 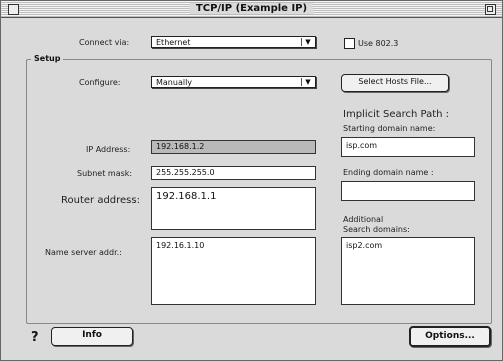 What do you see at coordinates (100, 200) in the screenshot?
I see `router-address-label: Router address:` at bounding box center [100, 200].